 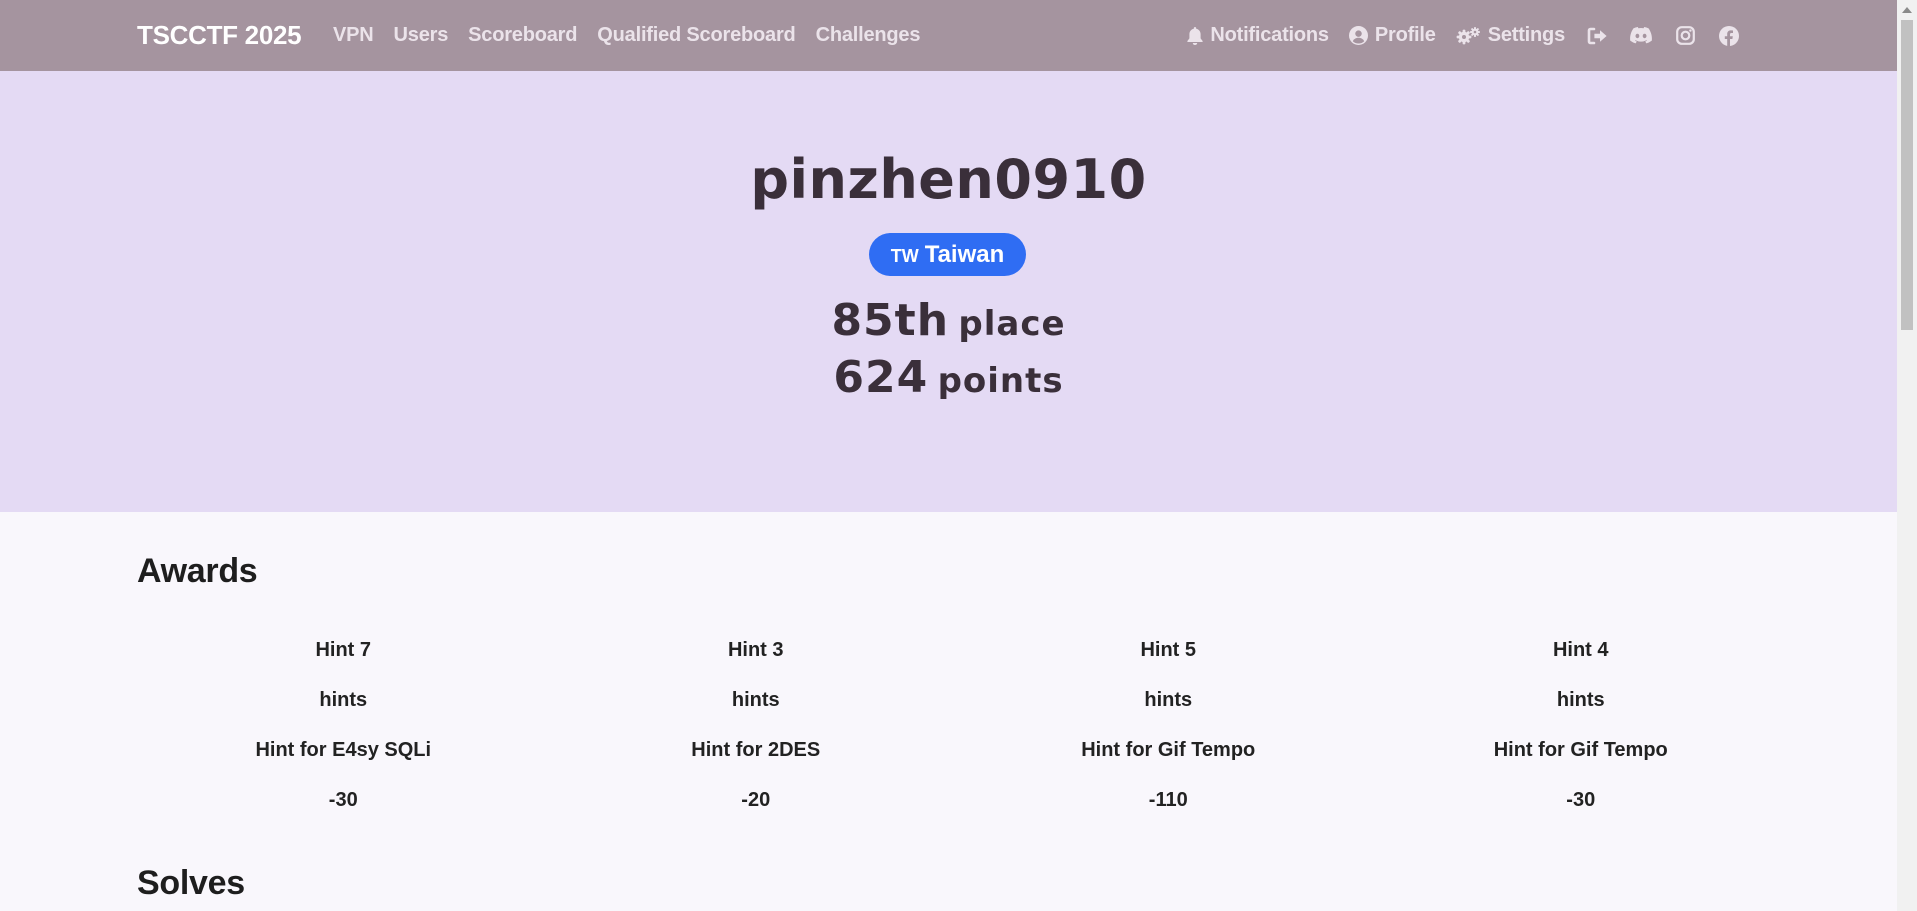 What do you see at coordinates (1581, 732) in the screenshot?
I see `award-card: Hint 4 hints Hint for Gif Tempo -30` at bounding box center [1581, 732].